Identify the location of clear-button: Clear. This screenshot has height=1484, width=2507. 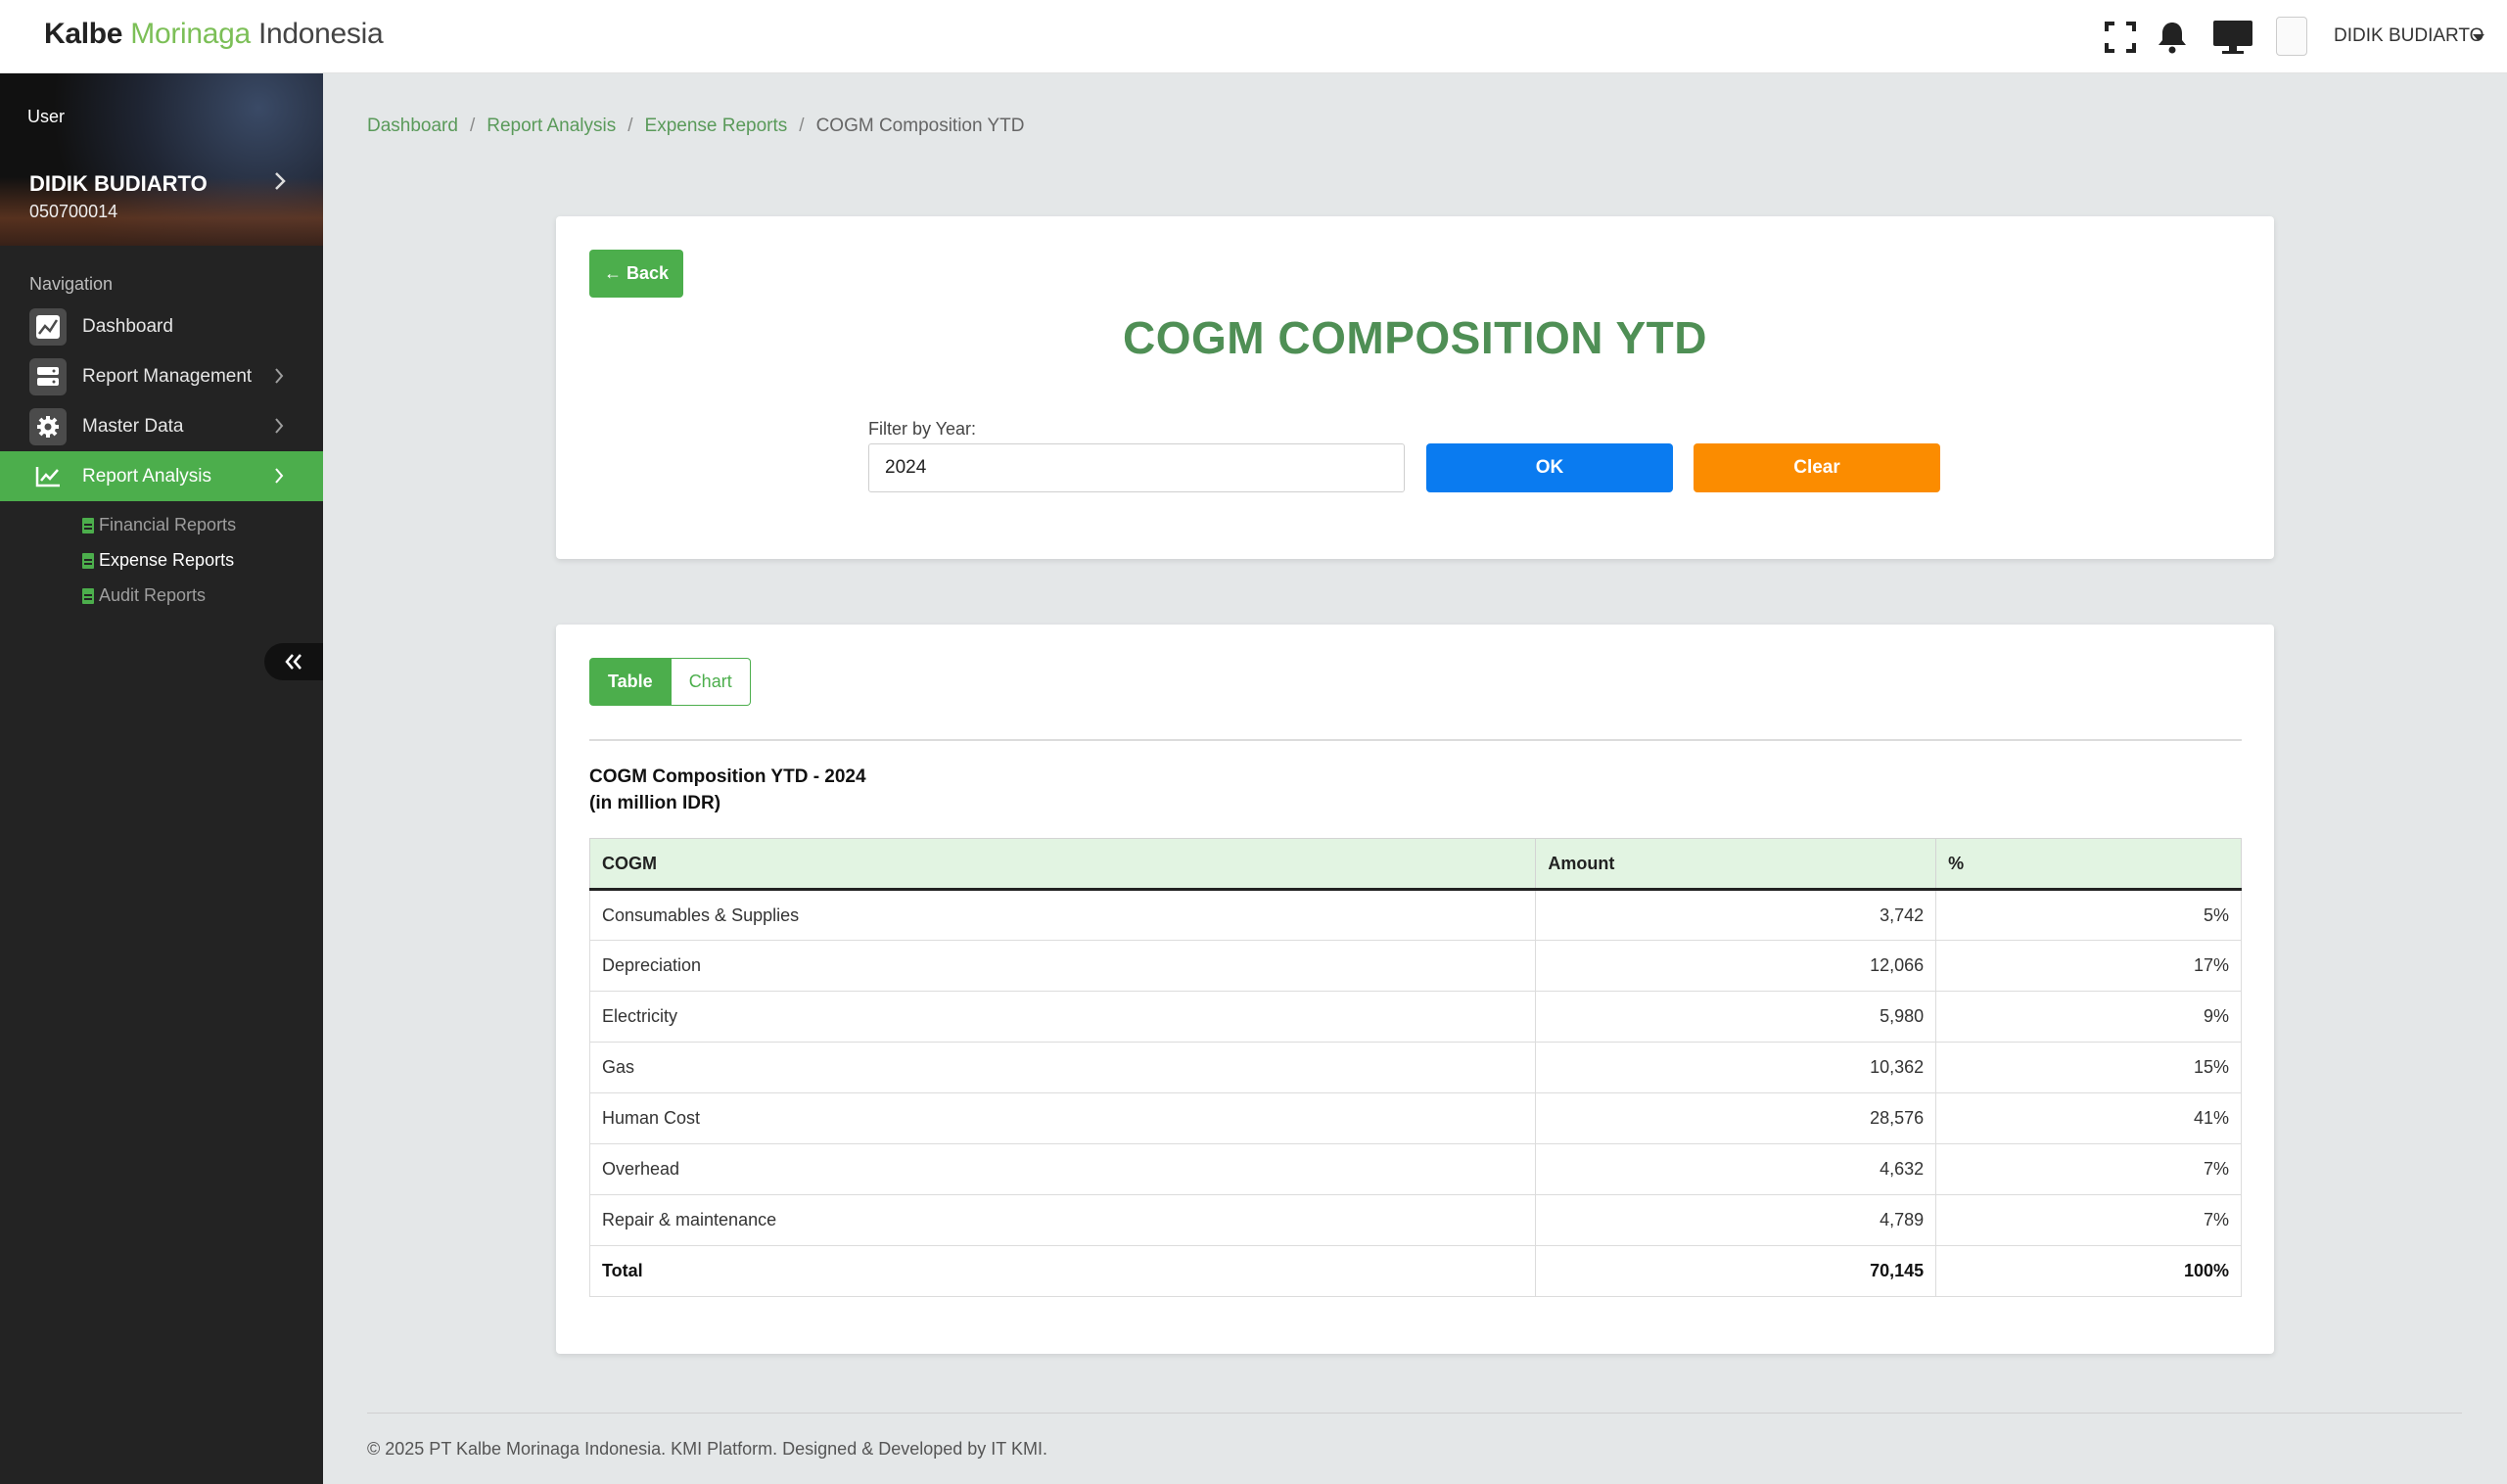
(1817, 467).